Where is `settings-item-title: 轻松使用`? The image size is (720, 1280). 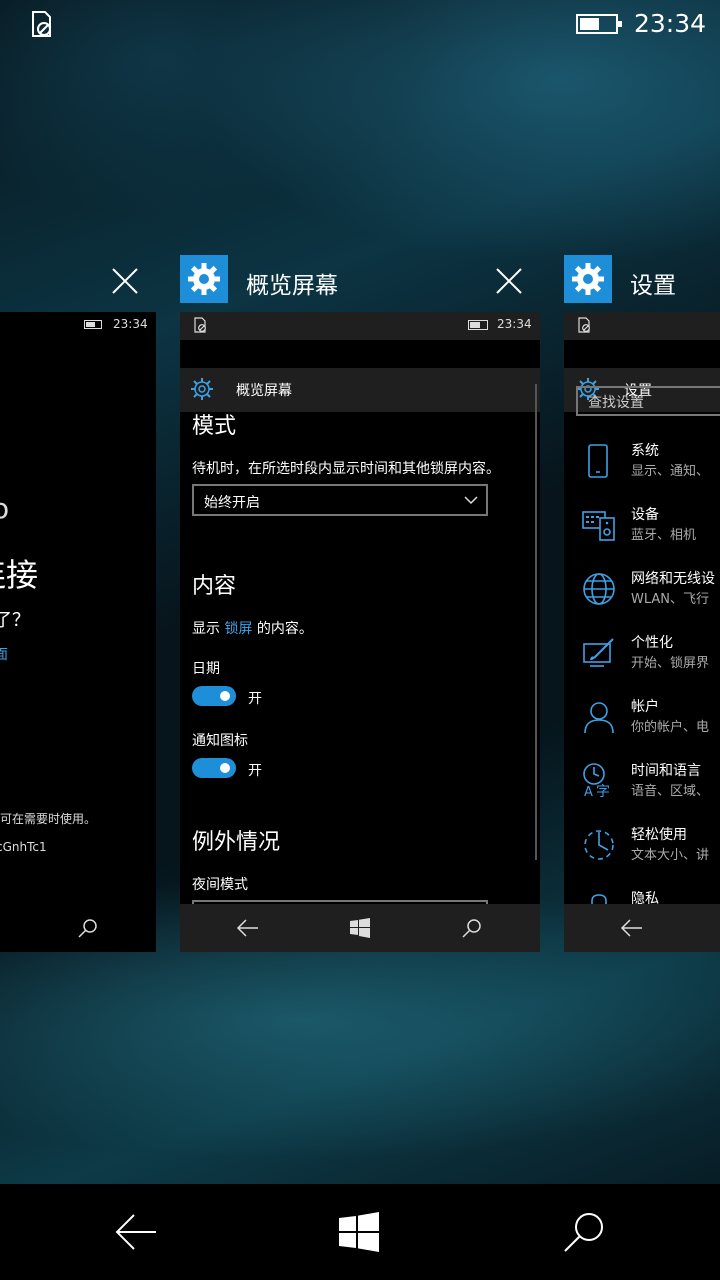
settings-item-title: 轻松使用 is located at coordinates (659, 835).